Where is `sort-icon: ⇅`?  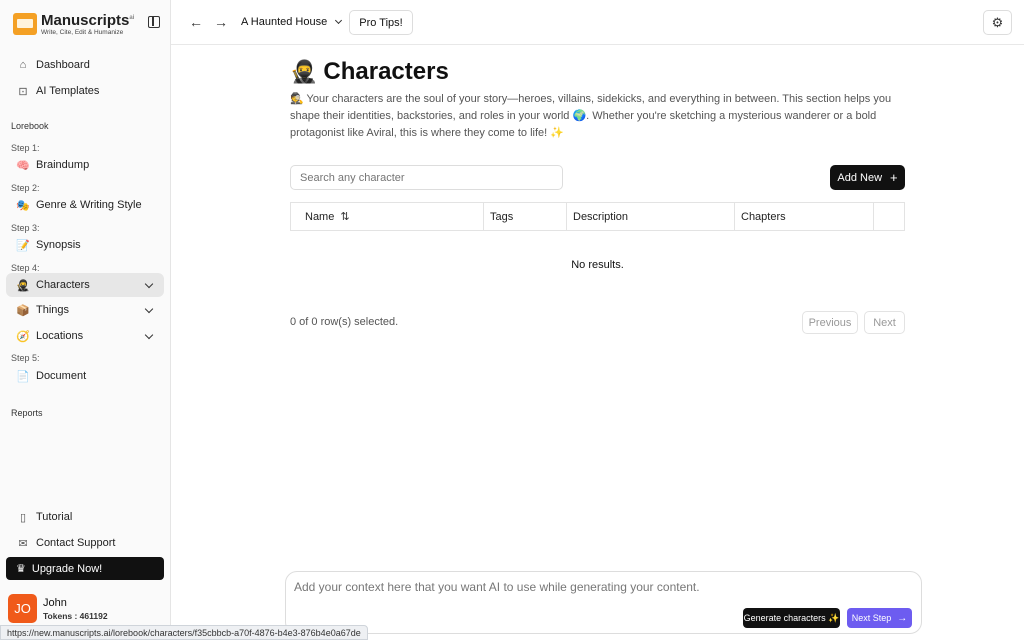
sort-icon: ⇅ is located at coordinates (344, 216).